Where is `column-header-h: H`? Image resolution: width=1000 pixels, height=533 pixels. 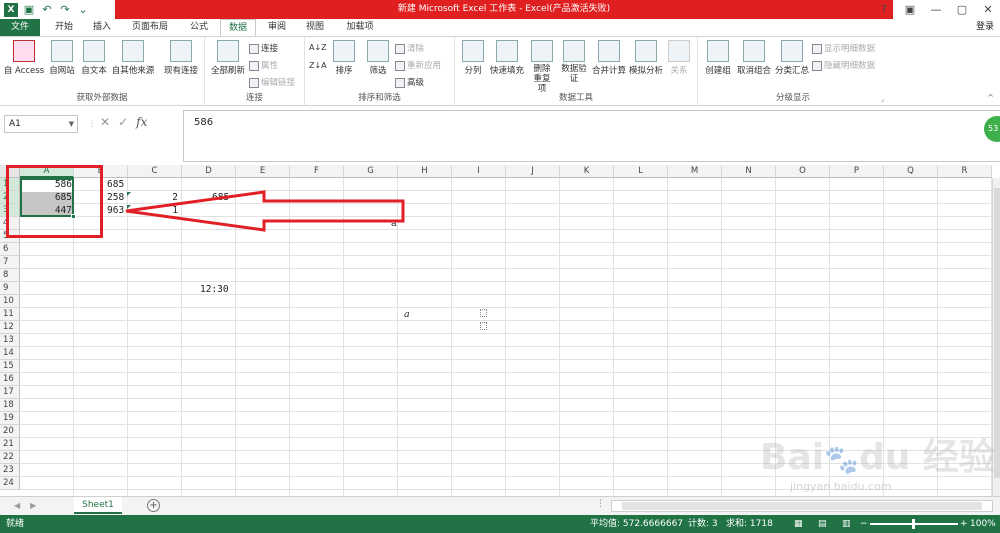
column-header-h: H is located at coordinates (425, 171).